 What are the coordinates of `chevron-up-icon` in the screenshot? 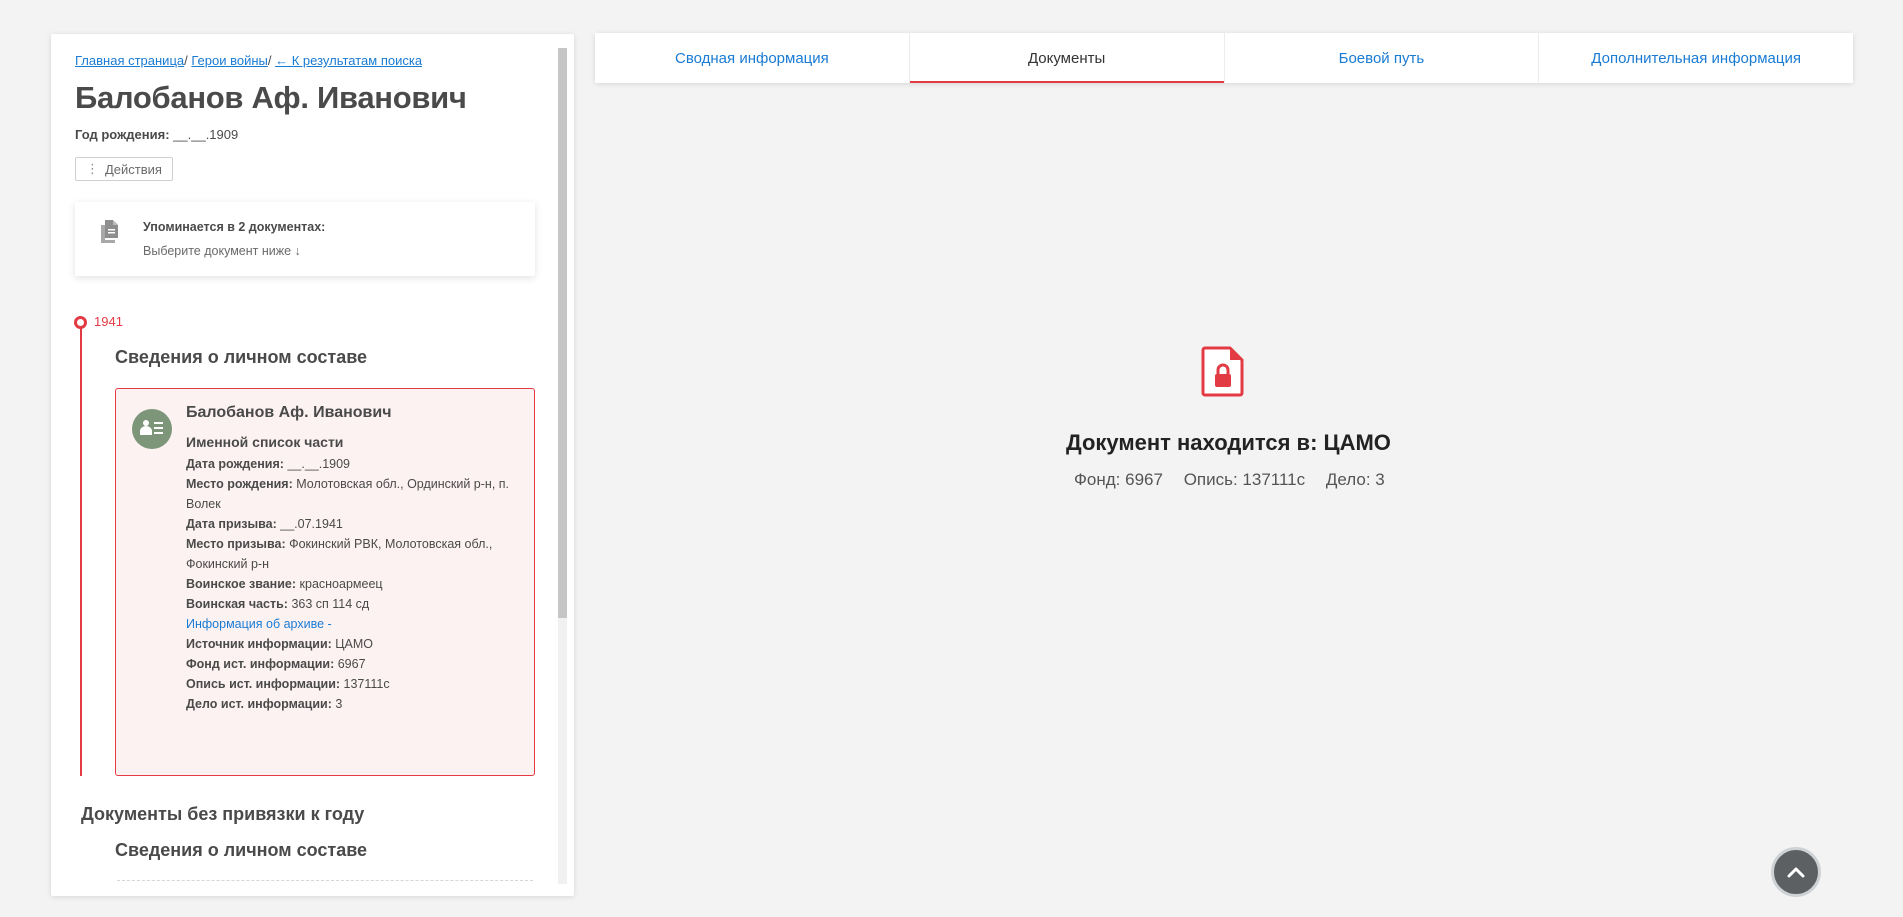 It's located at (1796, 872).